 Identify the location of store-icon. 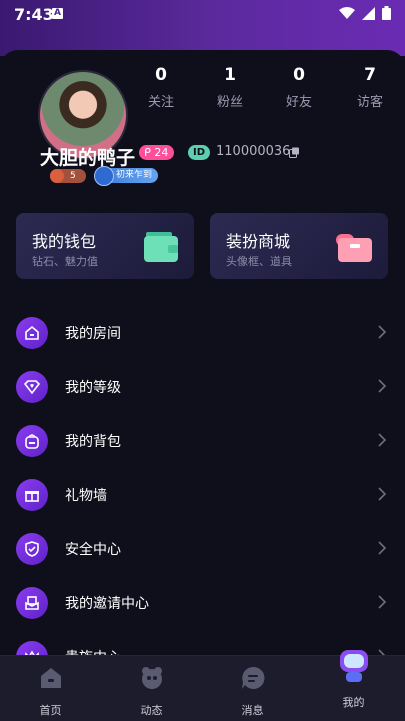
(354, 248).